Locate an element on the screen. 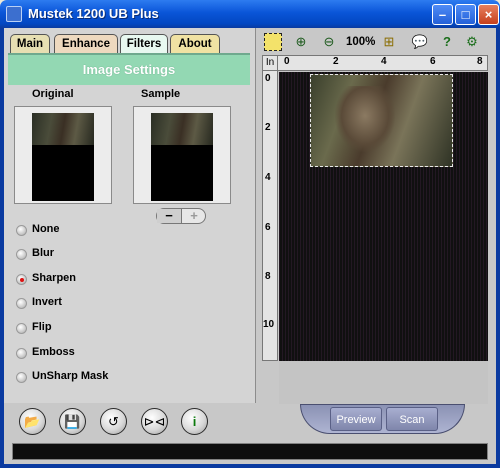 Image resolution: width=500 pixels, height=468 pixels. frame-icon: ⊳⊲ is located at coordinates (154, 421).